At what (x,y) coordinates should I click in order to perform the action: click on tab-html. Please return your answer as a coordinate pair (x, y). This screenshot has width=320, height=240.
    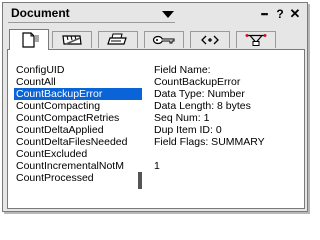
    Looking at the image, I should click on (210, 39).